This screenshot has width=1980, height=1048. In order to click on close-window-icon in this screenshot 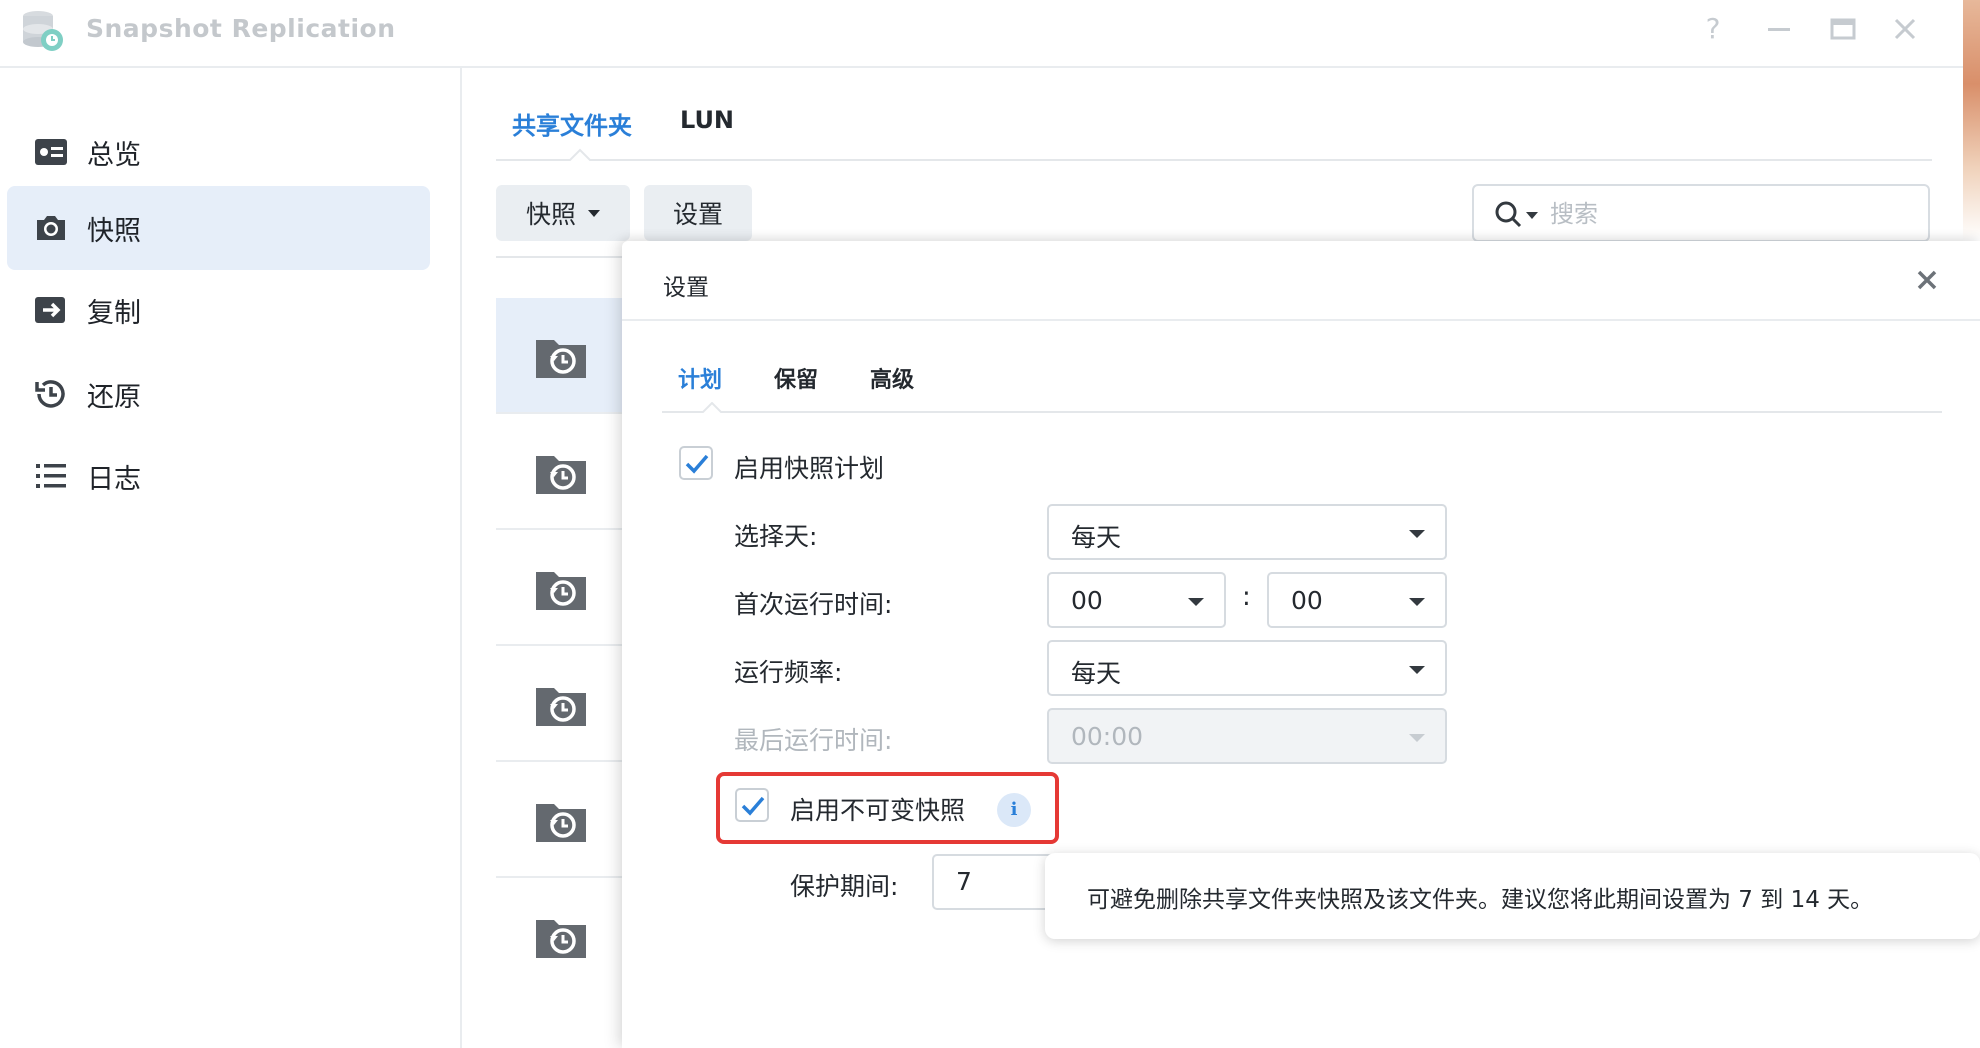, I will do `click(1905, 29)`.